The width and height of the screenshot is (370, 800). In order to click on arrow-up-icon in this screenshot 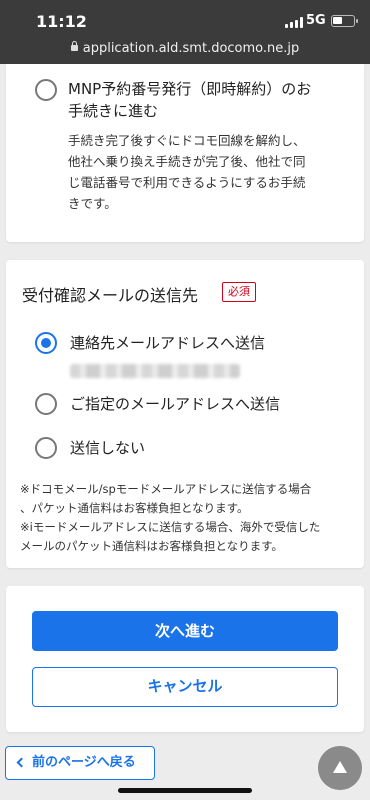, I will do `click(340, 767)`.